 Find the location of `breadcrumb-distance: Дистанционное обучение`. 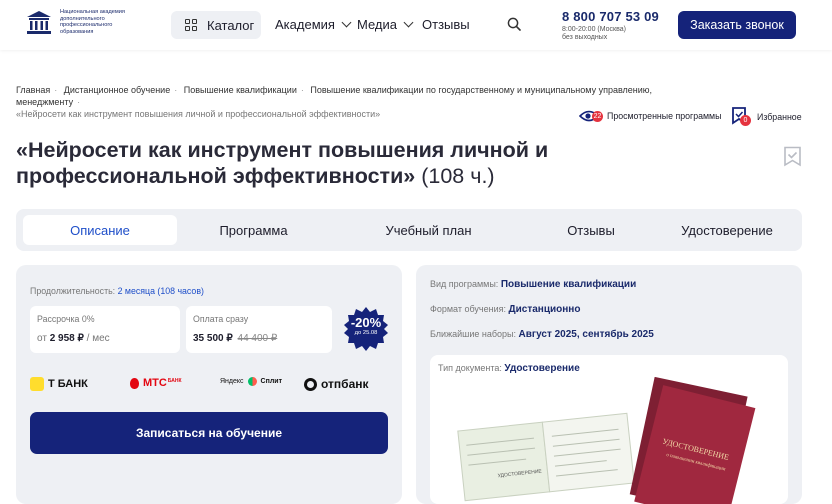

breadcrumb-distance: Дистанционное обучение is located at coordinates (117, 90).